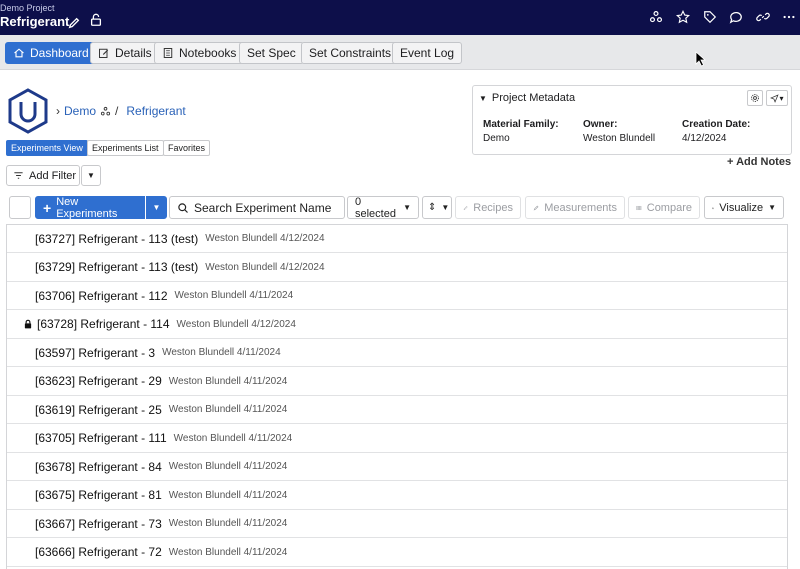 The image size is (800, 569). I want to click on tab-notebooks-label: Notebooks, so click(208, 53).